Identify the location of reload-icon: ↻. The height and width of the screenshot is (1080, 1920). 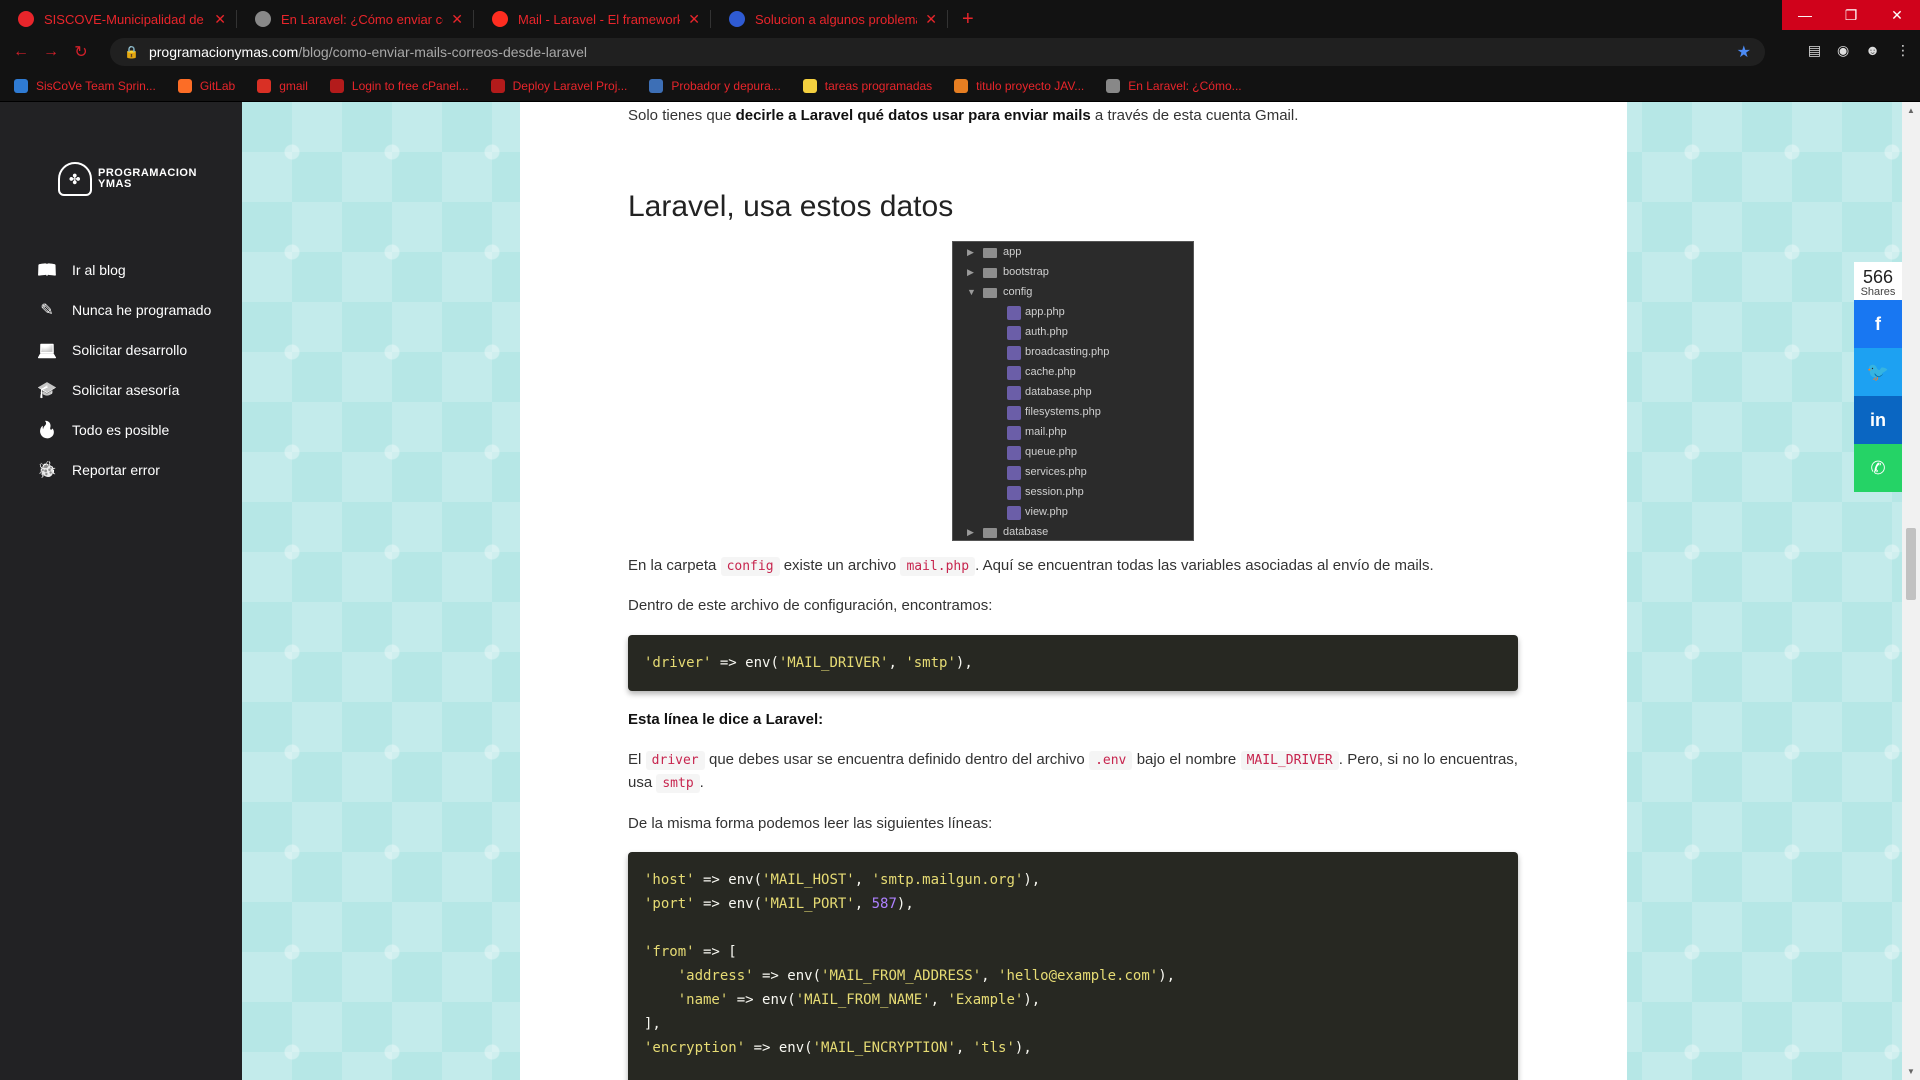
(81, 52).